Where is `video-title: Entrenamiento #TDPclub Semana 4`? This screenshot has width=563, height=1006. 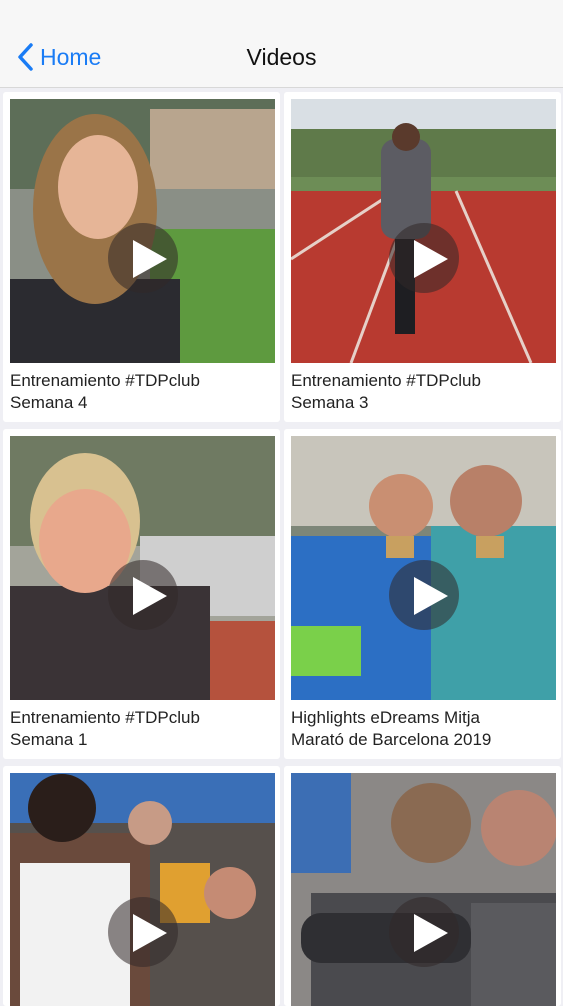 video-title: Entrenamiento #TDPclub Semana 4 is located at coordinates (105, 391).